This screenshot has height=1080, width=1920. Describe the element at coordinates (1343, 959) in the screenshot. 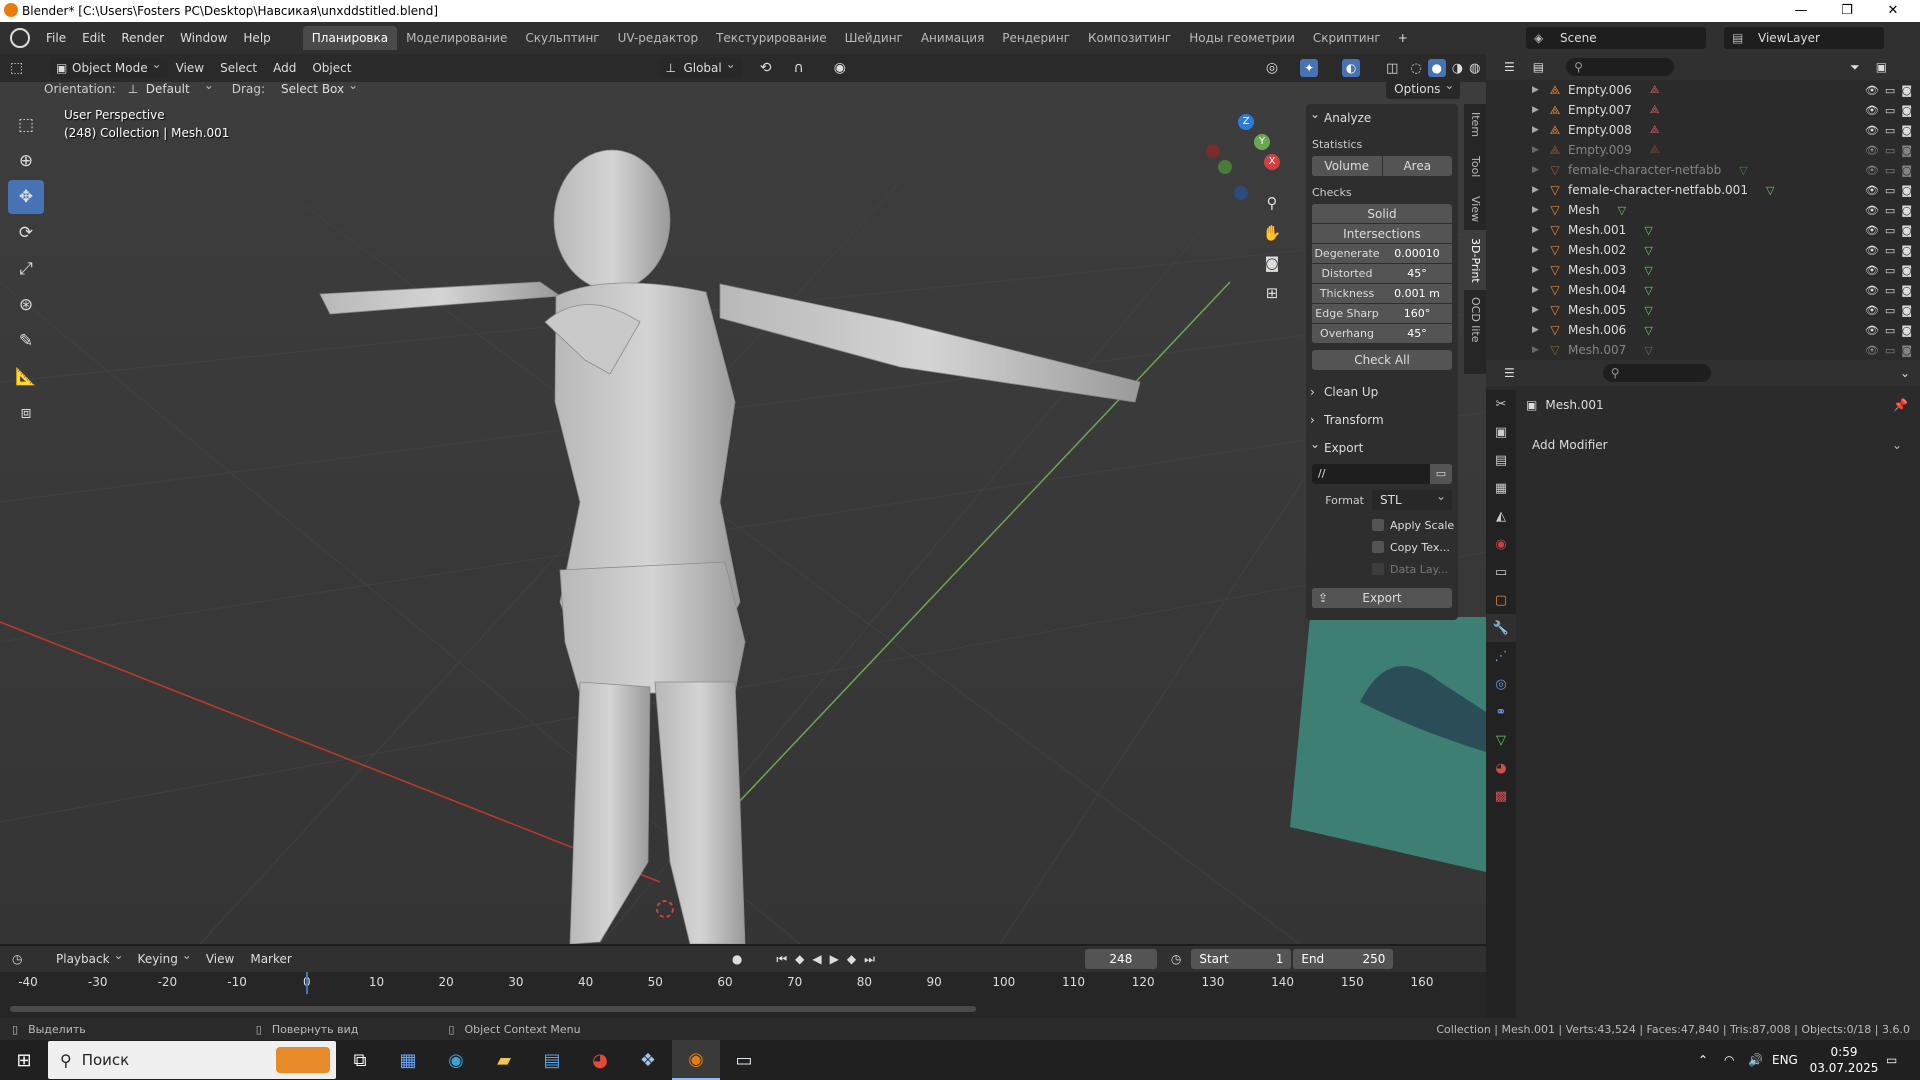

I see `end-frame-field: End 250` at that location.